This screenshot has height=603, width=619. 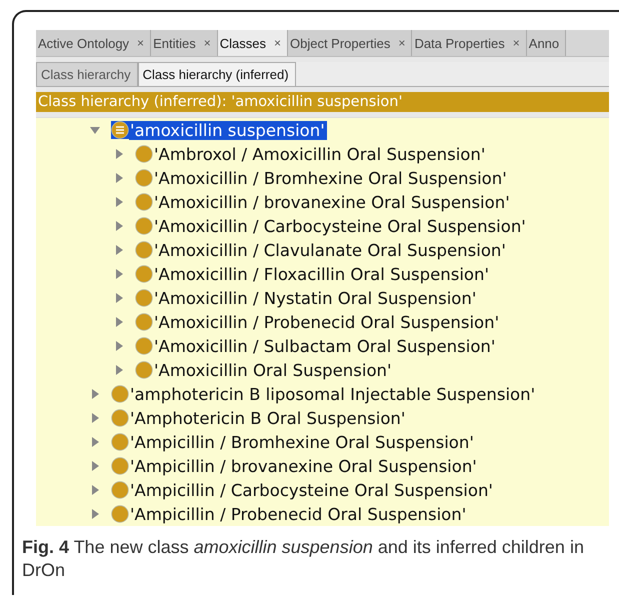 What do you see at coordinates (322, 274) in the screenshot?
I see `tree-item: 'Amoxicillin / Floxacillin Oral Suspension'` at bounding box center [322, 274].